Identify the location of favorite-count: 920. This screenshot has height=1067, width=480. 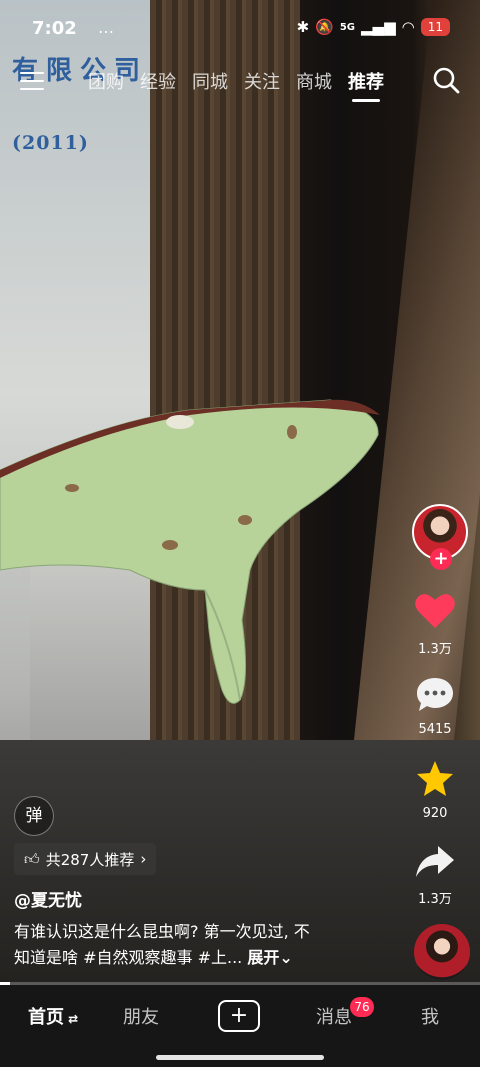
(435, 813).